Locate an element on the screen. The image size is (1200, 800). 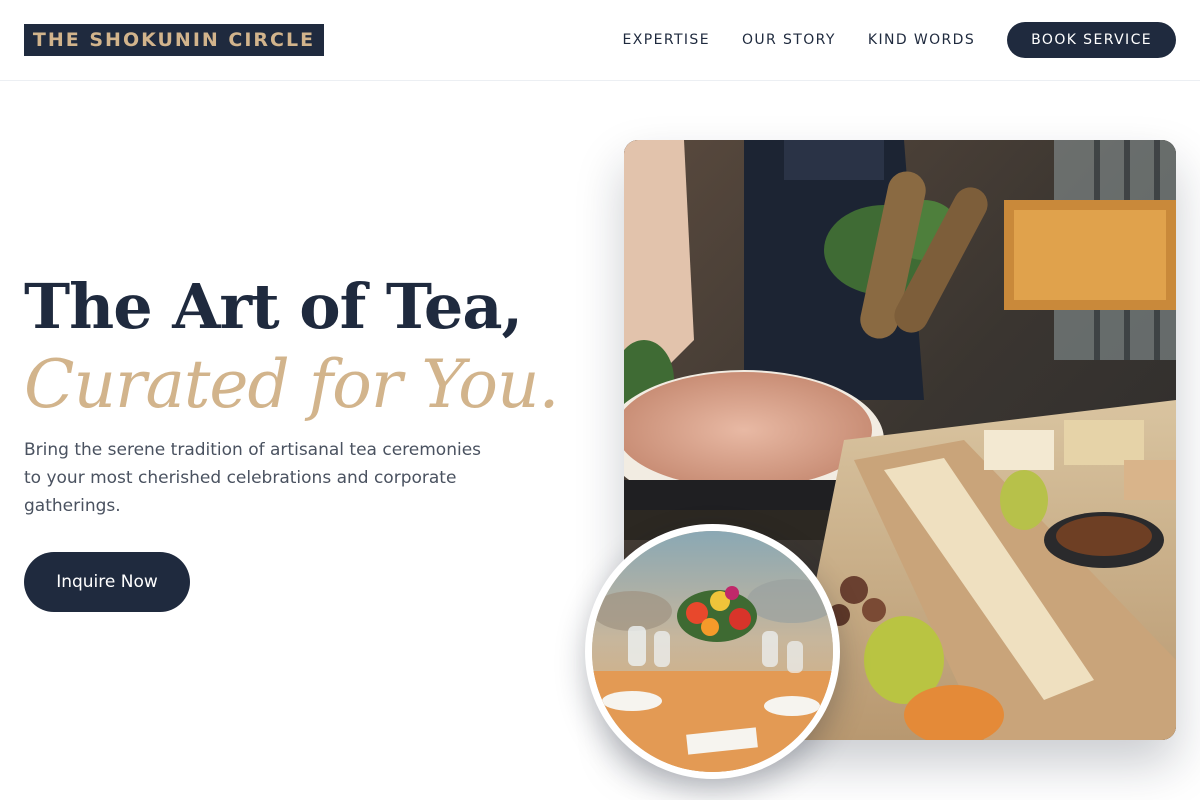
hero-title-line-1: The Art of Tea, is located at coordinates (273, 306).